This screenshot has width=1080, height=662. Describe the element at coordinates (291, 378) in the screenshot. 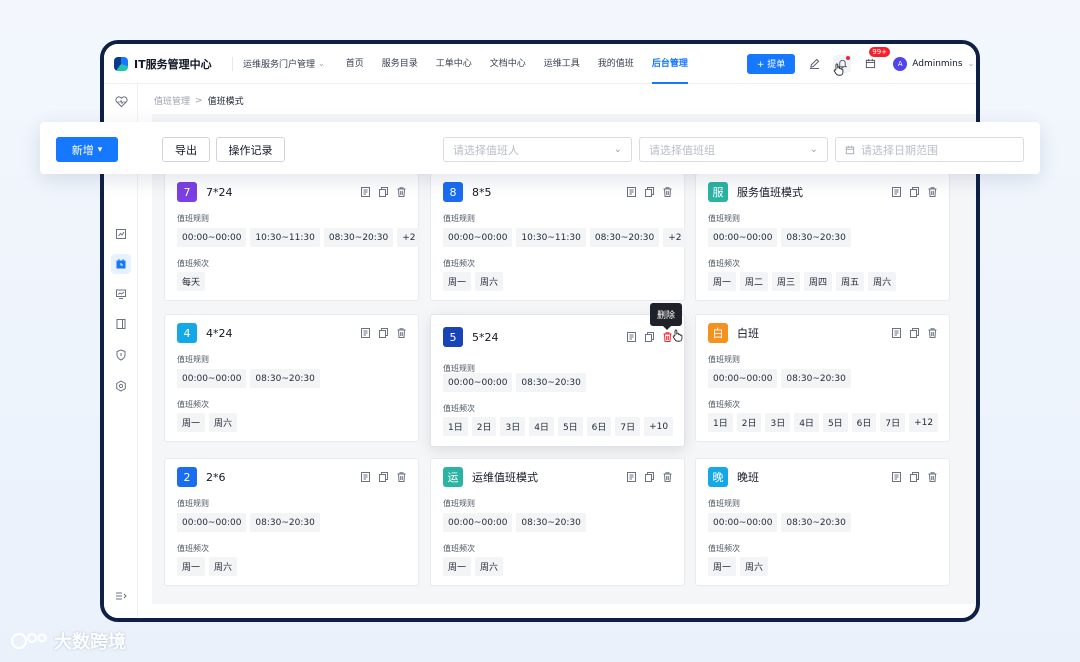

I see `duty-mode-card: 4 4*24 值班规则 00:00~00:00 08:30~20:30 值班频次 周一 周六` at that location.